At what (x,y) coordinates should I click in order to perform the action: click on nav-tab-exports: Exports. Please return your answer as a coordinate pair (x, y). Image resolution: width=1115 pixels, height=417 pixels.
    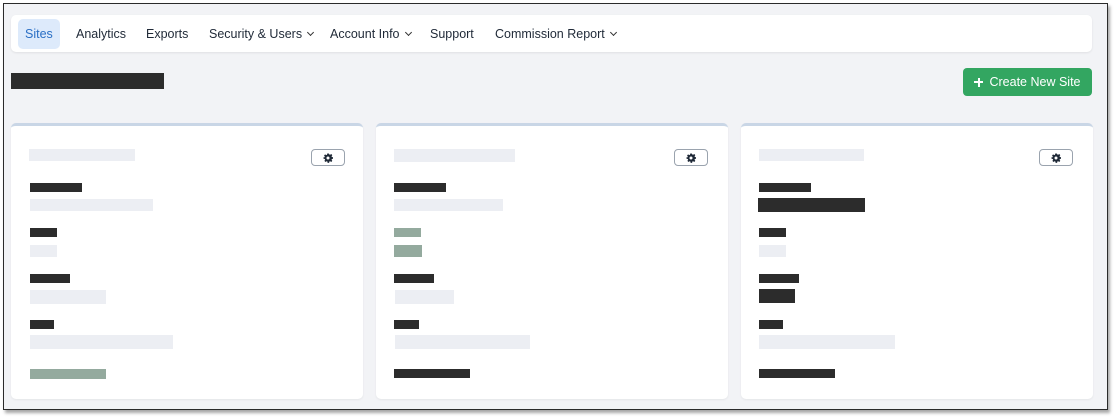
    Looking at the image, I should click on (167, 34).